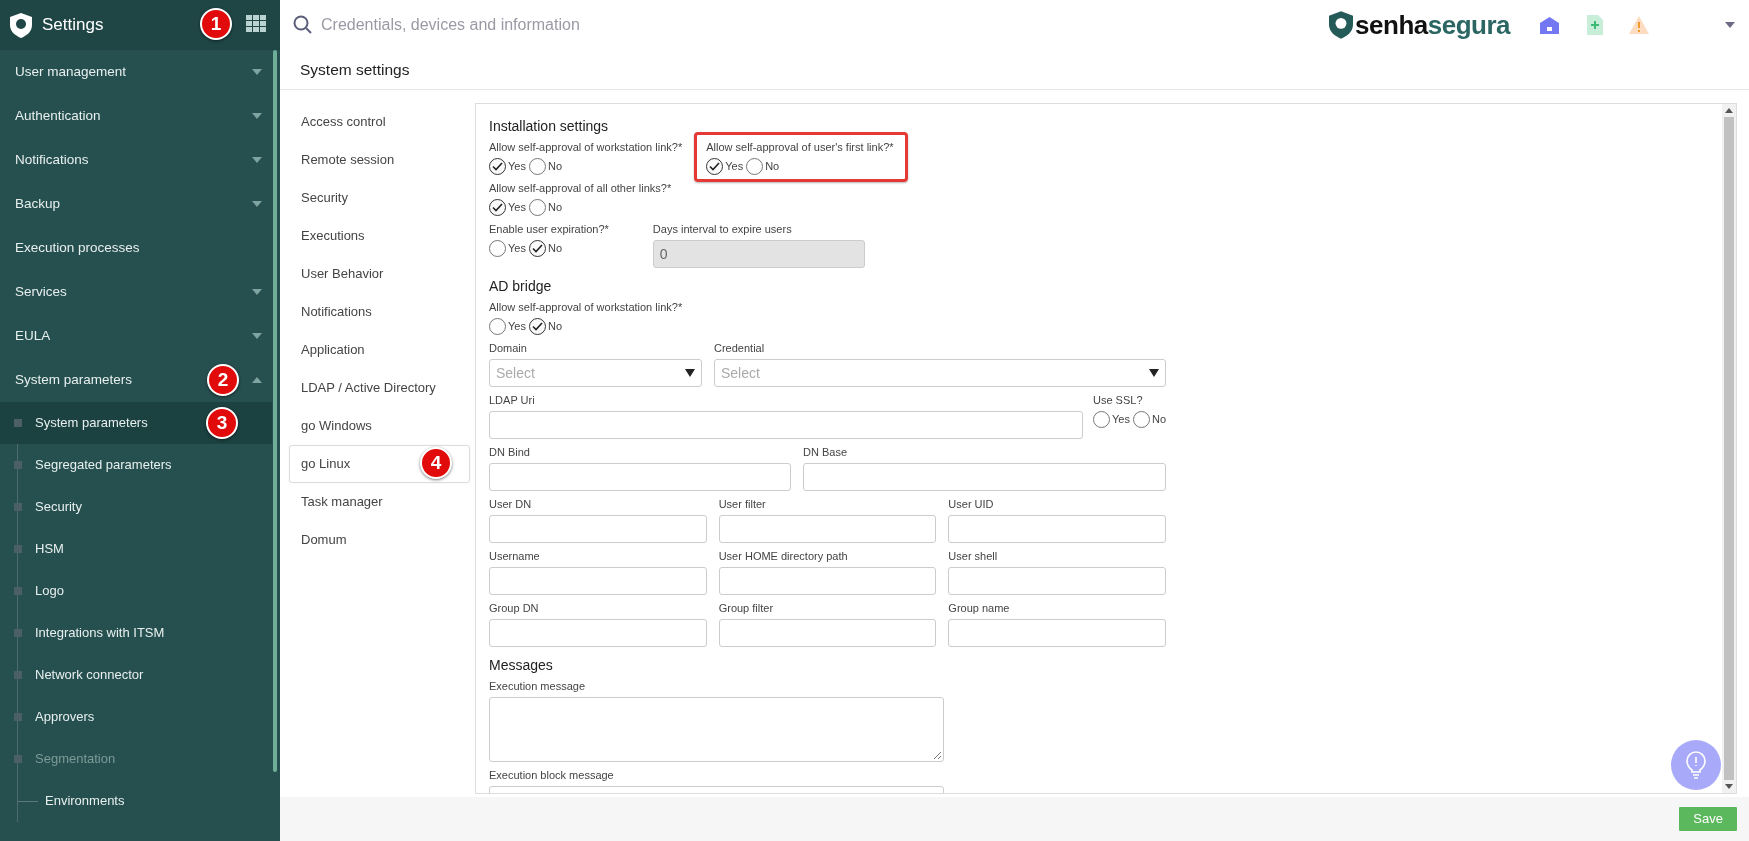 The image size is (1749, 841). What do you see at coordinates (379, 388) in the screenshot?
I see `settings-tab: LDAP / Active Directory` at bounding box center [379, 388].